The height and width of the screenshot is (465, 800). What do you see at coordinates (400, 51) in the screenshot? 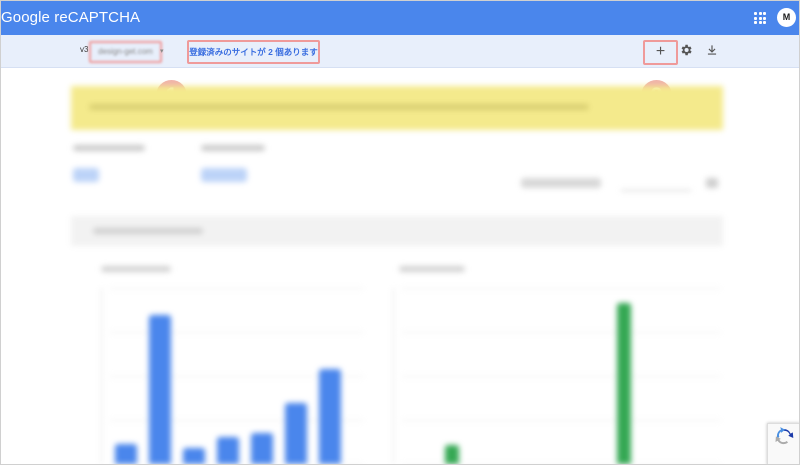
I see `site-toolbar: v3 design-get.com ▾ 登録済みのサイトが 2 個あります +` at bounding box center [400, 51].